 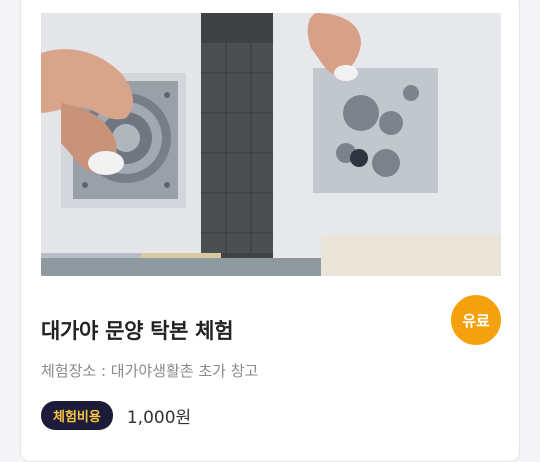 I want to click on fee-row: 체험비용 1,000원, so click(x=116, y=415).